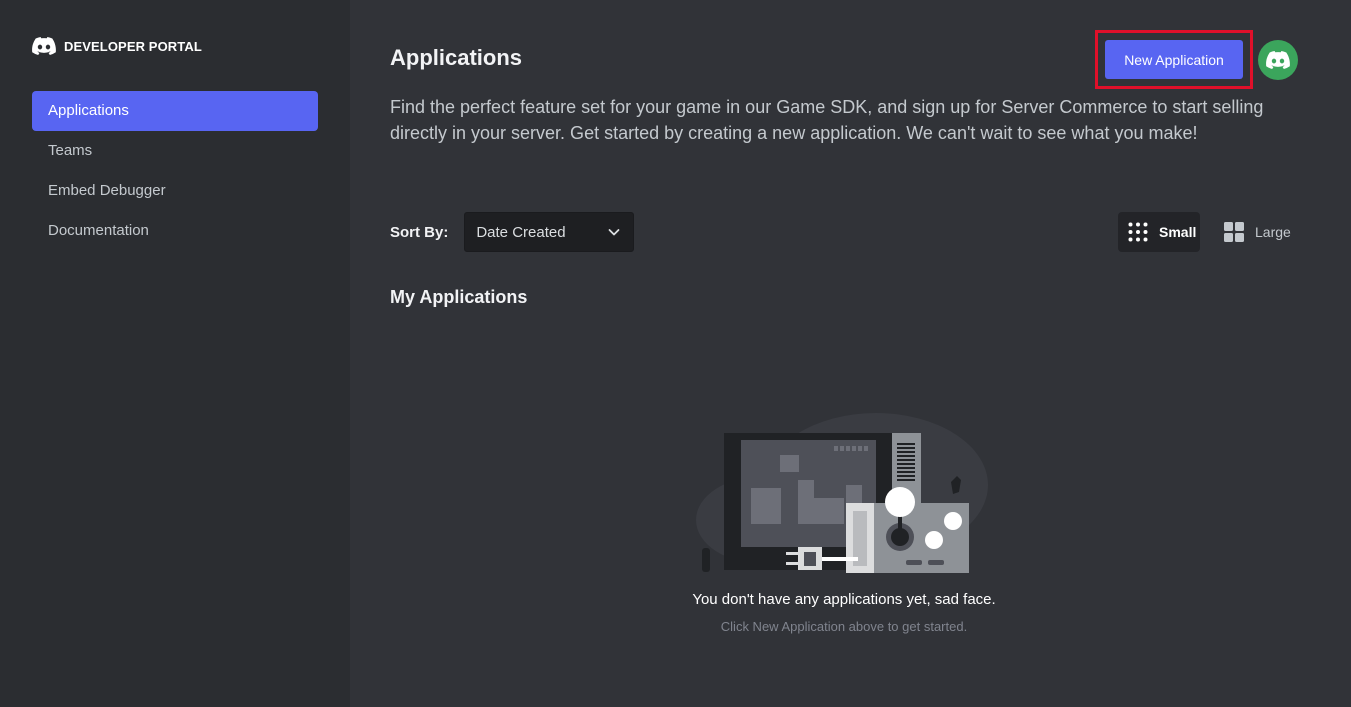 The image size is (1351, 707). I want to click on small-grid-icon, so click(1138, 232).